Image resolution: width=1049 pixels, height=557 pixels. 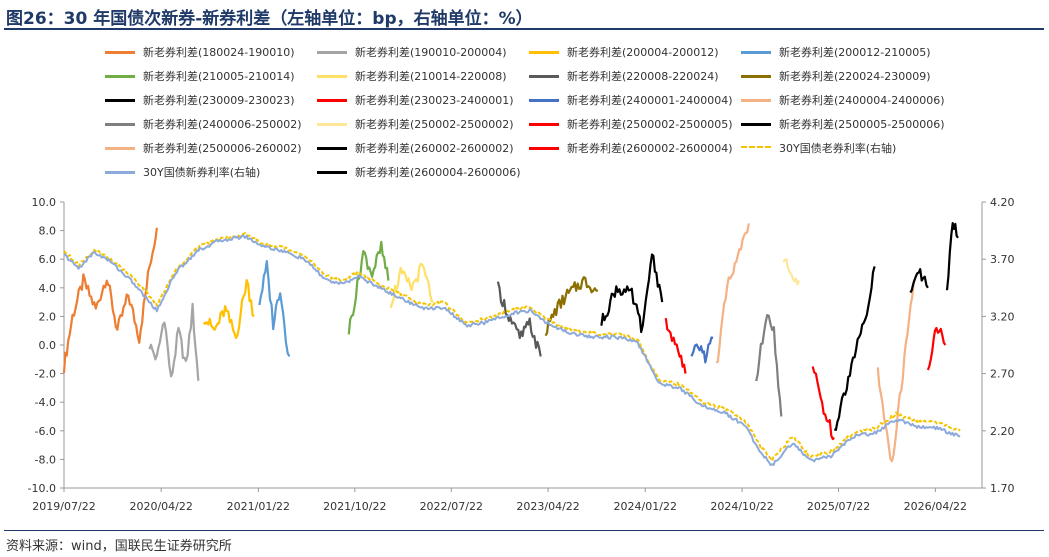 I want to click on y-left-tick-label: 4.0, so click(x=48, y=288).